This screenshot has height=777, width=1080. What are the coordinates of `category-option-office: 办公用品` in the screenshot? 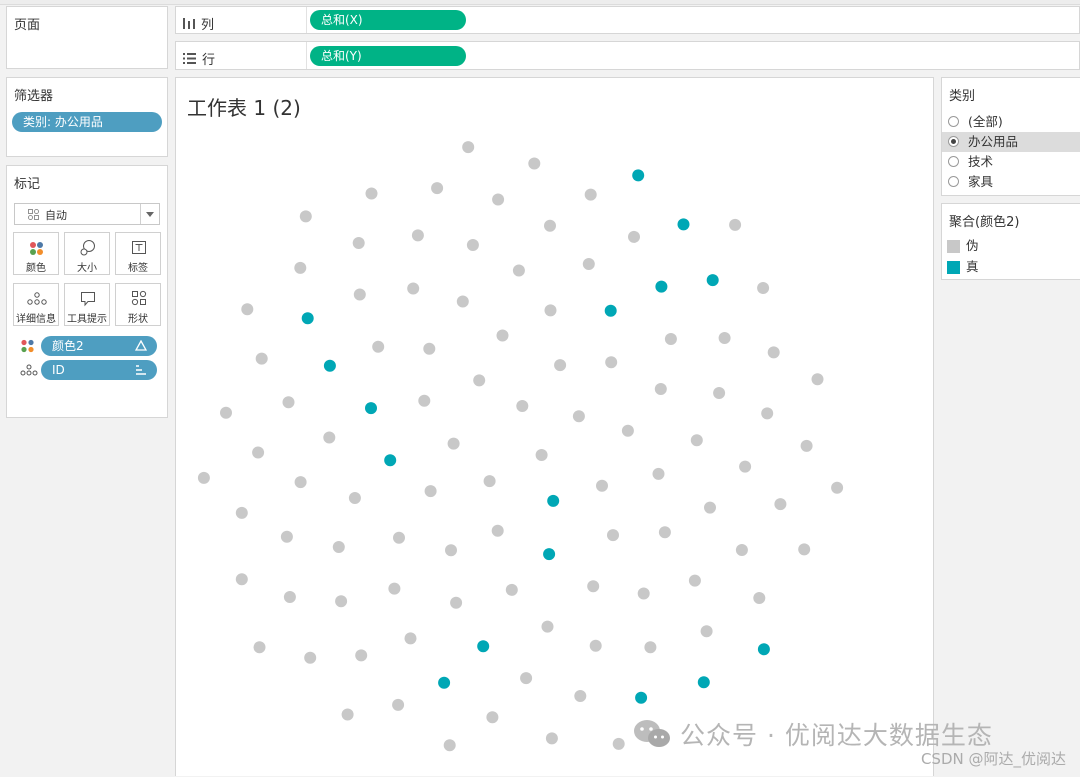 It's located at (1011, 142).